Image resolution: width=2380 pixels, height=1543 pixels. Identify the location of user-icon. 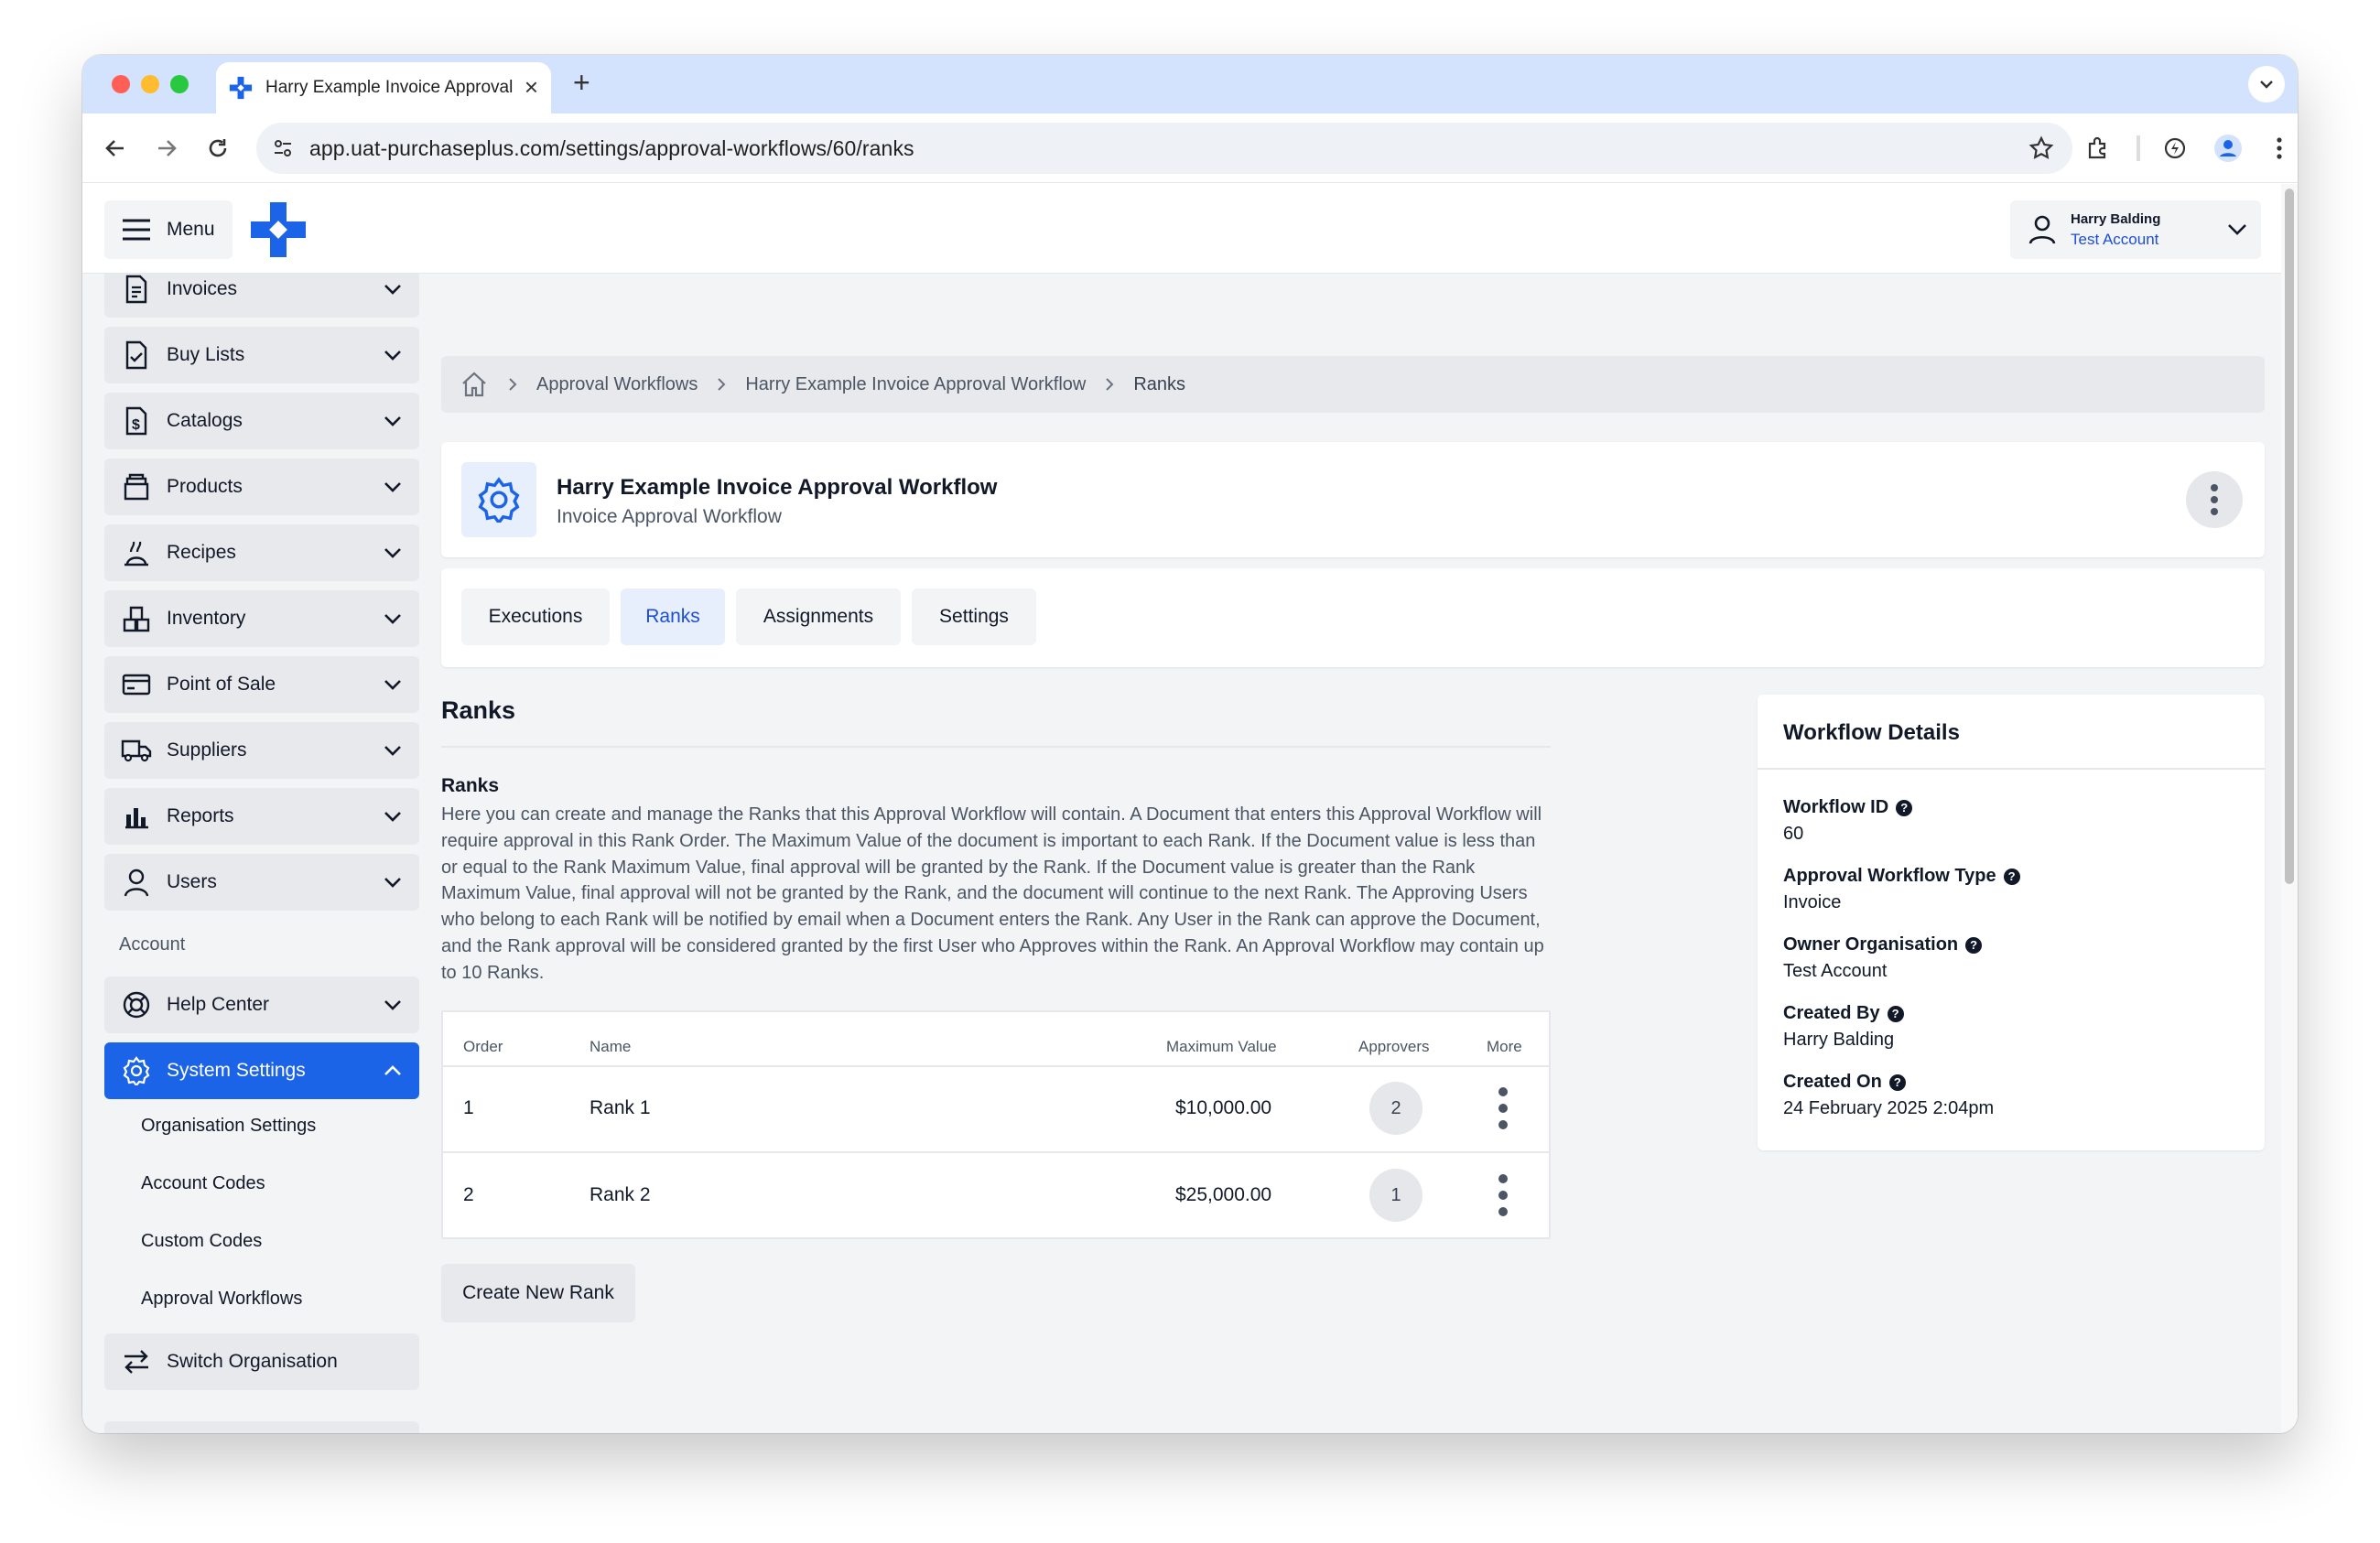
(2042, 229).